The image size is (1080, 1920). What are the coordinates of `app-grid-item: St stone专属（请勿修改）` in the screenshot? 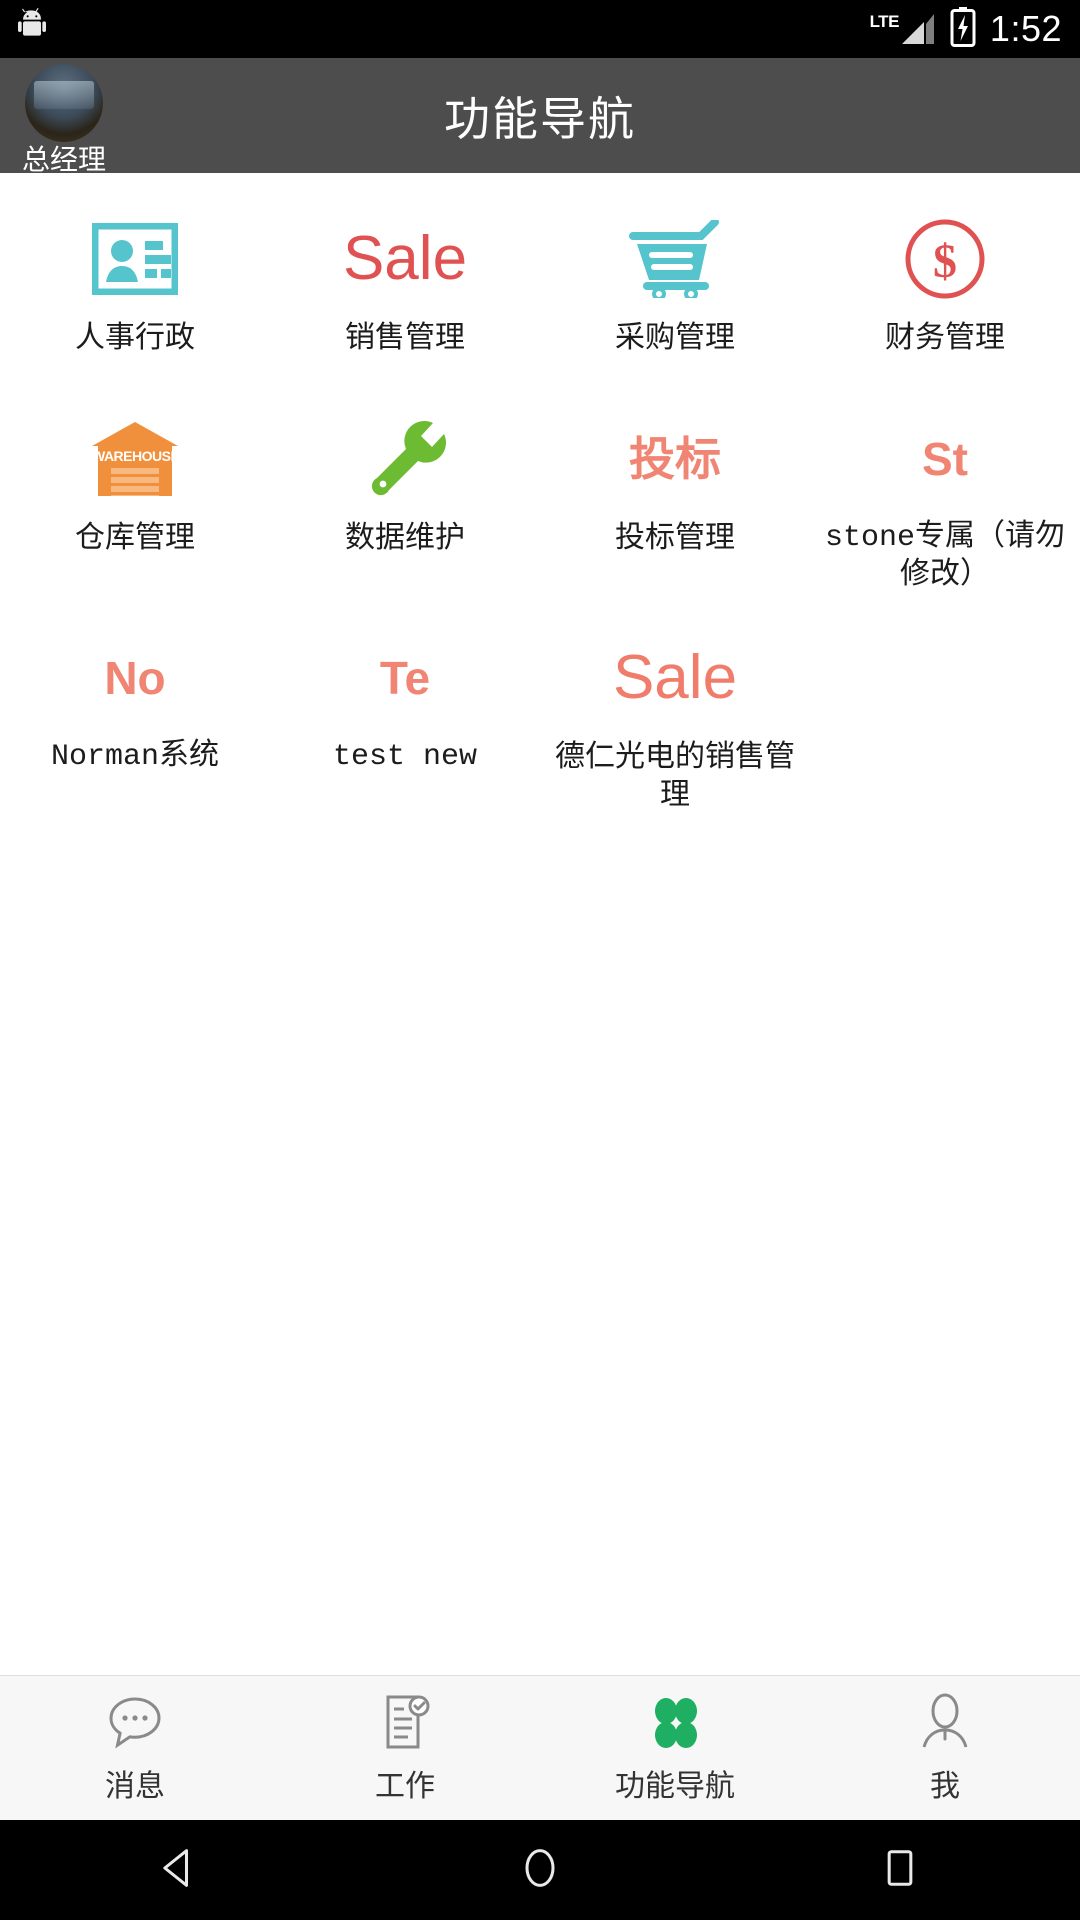 It's located at (945, 496).